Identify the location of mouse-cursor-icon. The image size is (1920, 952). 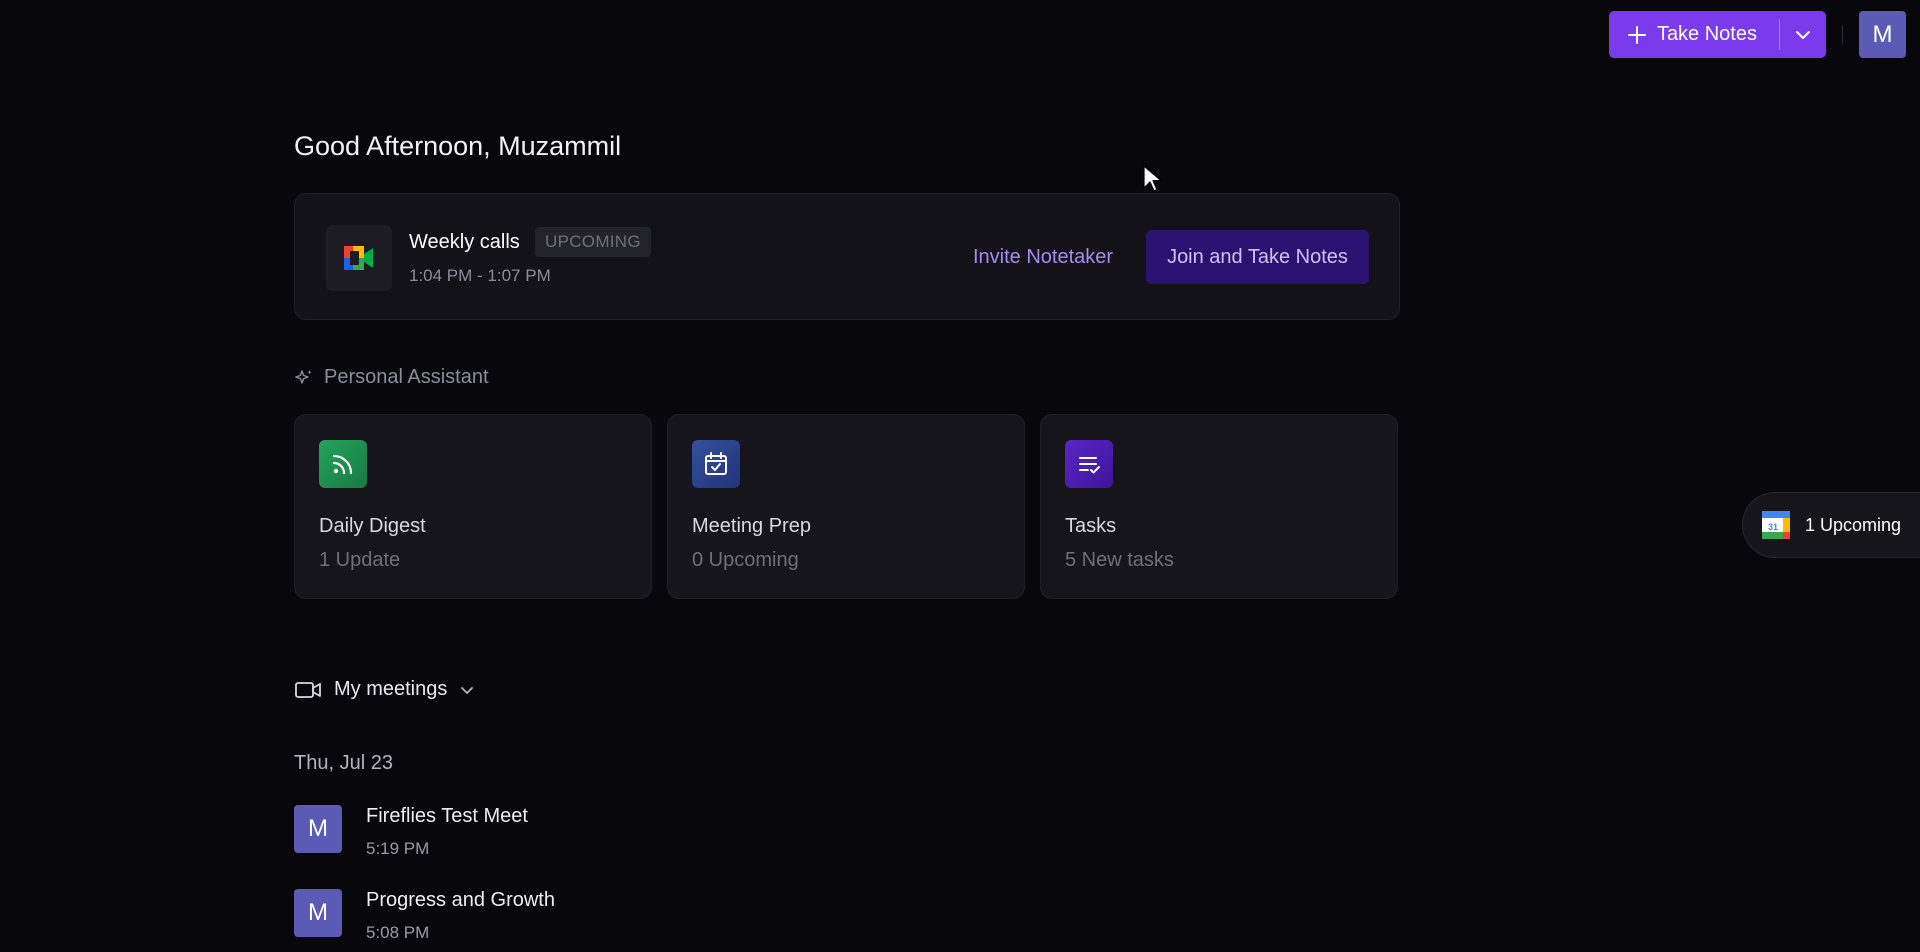
(1152, 178).